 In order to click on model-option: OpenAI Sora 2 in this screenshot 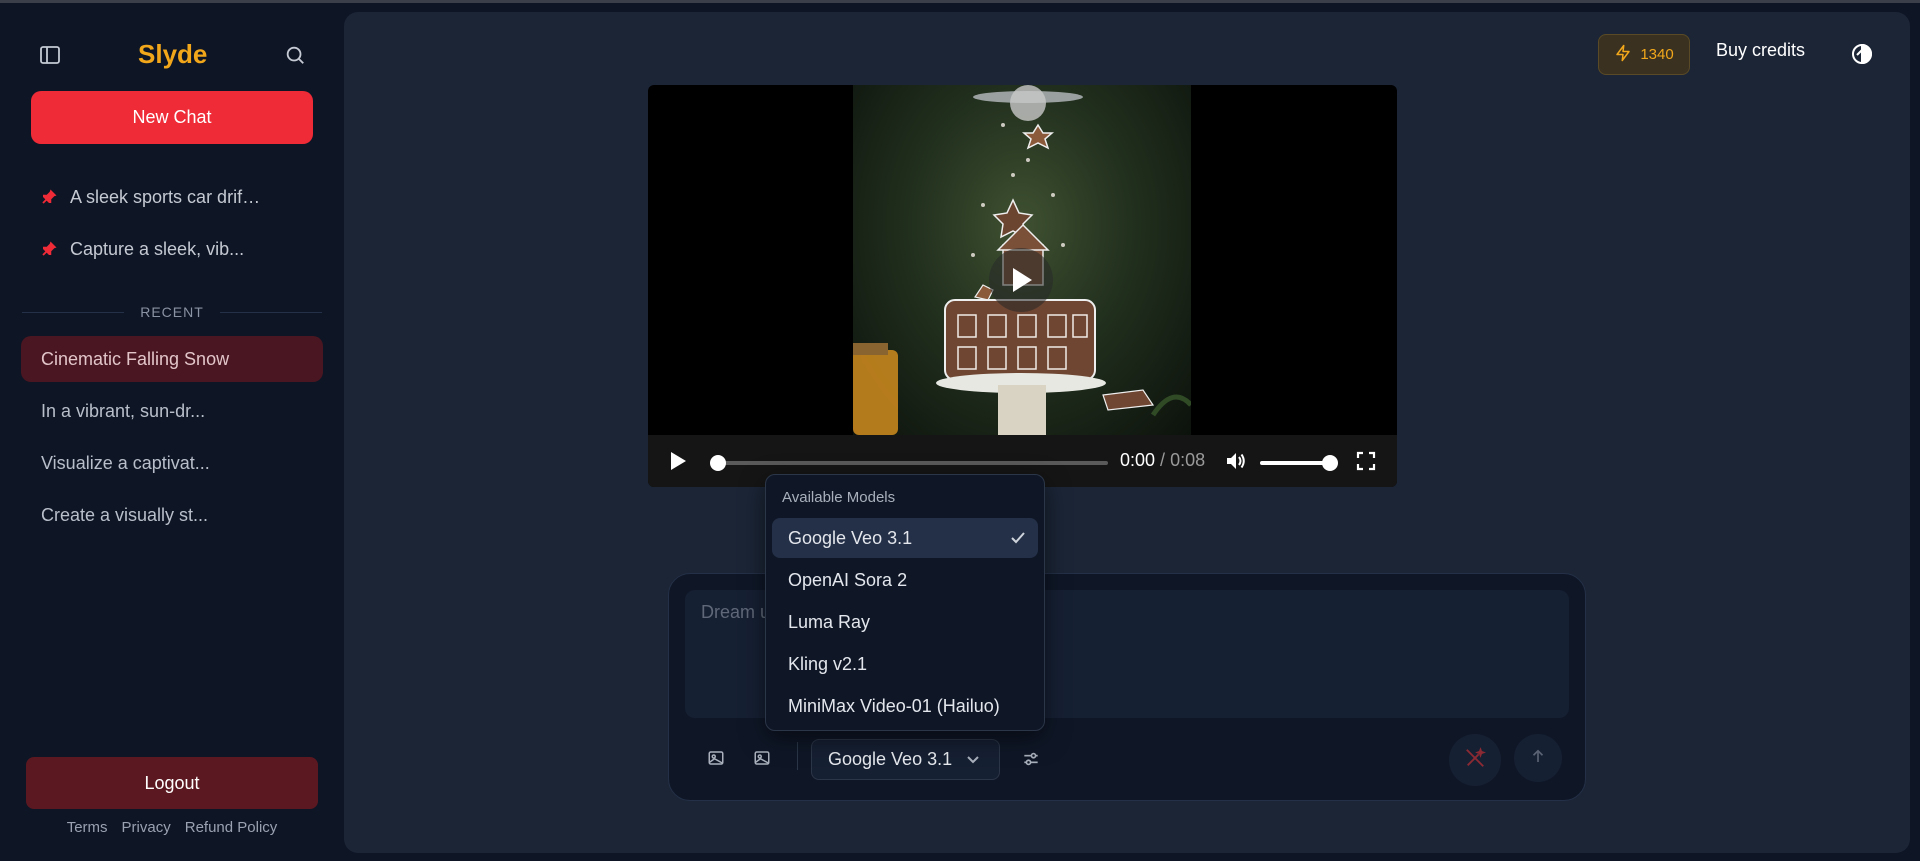, I will do `click(905, 580)`.